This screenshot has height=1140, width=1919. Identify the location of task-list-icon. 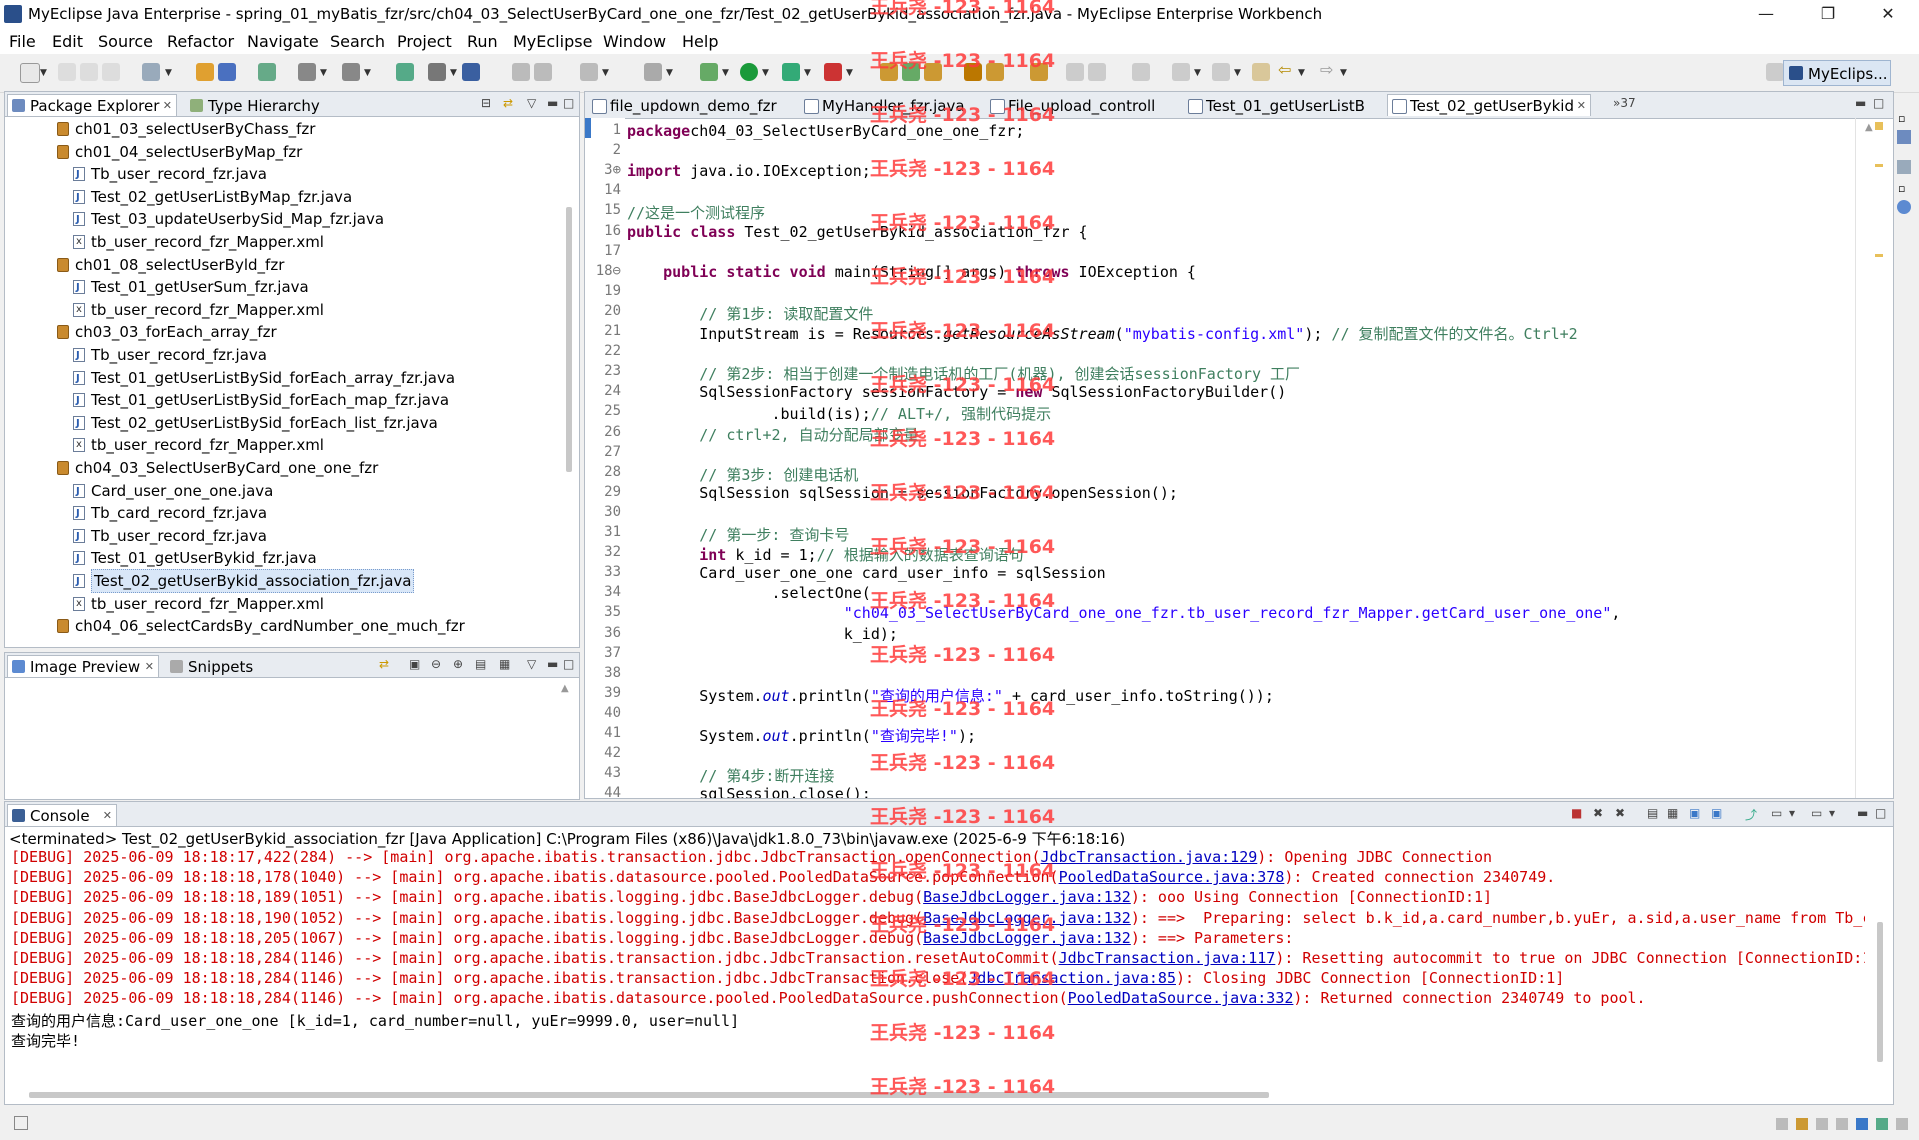
(1904, 167).